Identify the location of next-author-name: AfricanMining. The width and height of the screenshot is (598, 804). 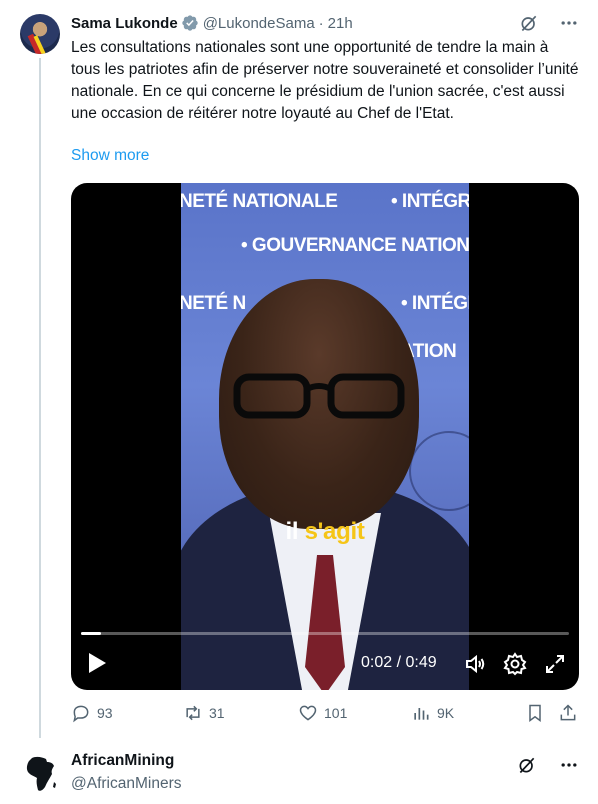
(122, 761).